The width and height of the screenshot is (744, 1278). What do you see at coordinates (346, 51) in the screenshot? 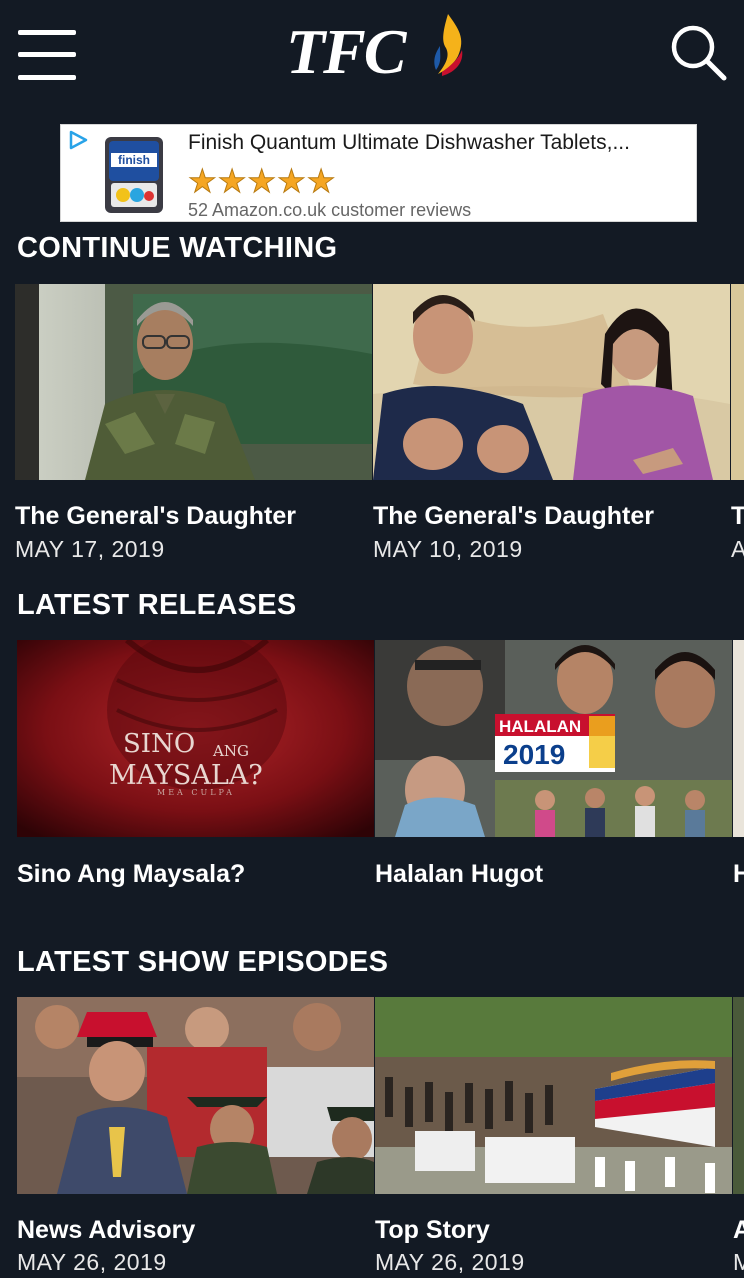
I see `logo-text: TFC` at bounding box center [346, 51].